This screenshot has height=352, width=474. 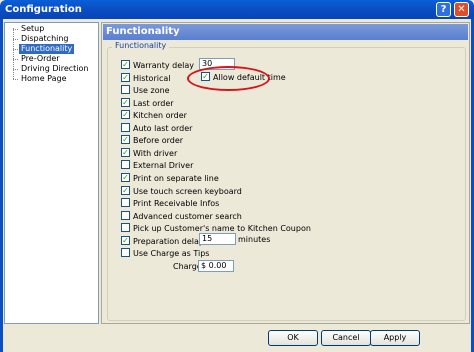 I want to click on preparation-delay-input: 15, so click(x=217, y=239).